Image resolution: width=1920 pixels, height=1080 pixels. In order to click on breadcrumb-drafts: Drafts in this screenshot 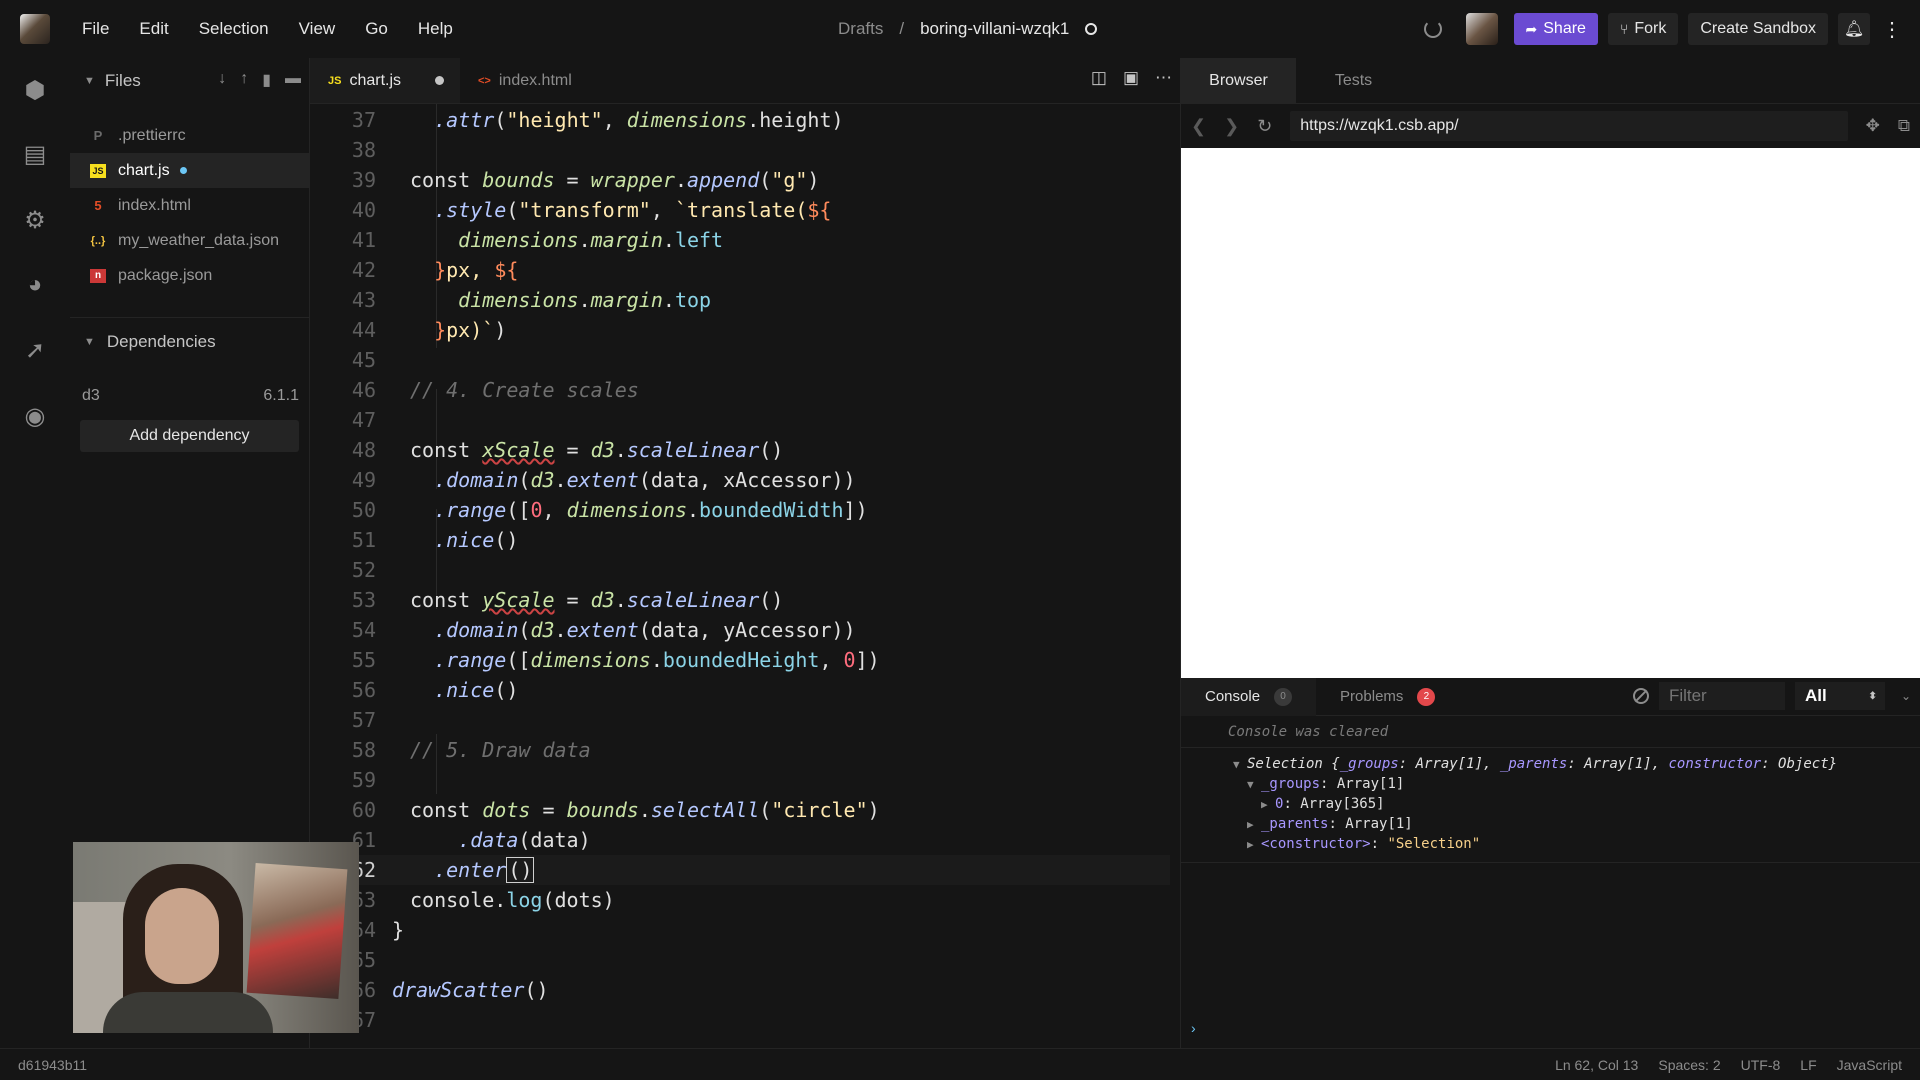, I will do `click(860, 29)`.